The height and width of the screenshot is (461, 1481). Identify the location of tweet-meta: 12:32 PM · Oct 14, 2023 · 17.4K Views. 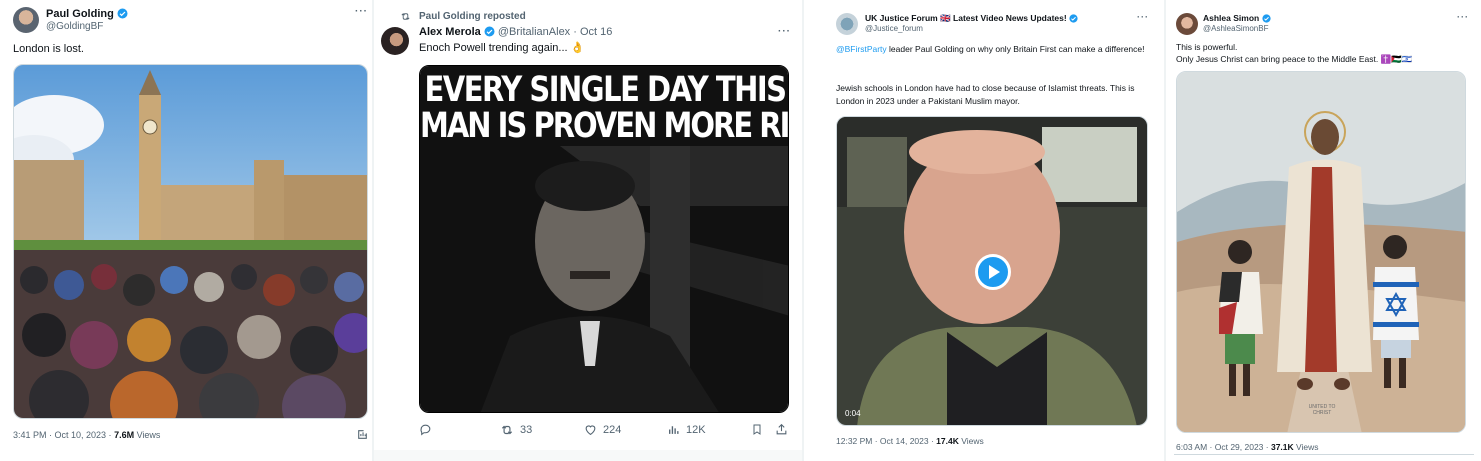
(910, 441).